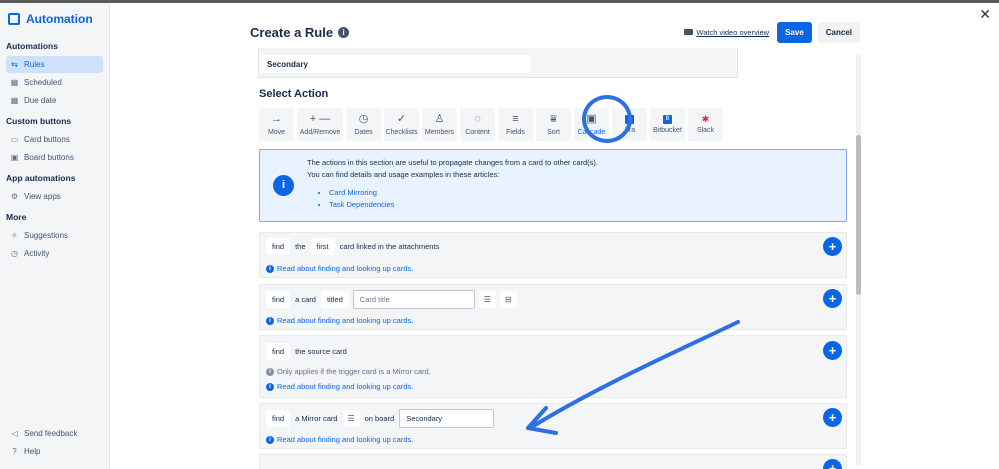 This screenshot has width=999, height=469. Describe the element at coordinates (447, 418) in the screenshot. I see `board-input: Secondary` at that location.